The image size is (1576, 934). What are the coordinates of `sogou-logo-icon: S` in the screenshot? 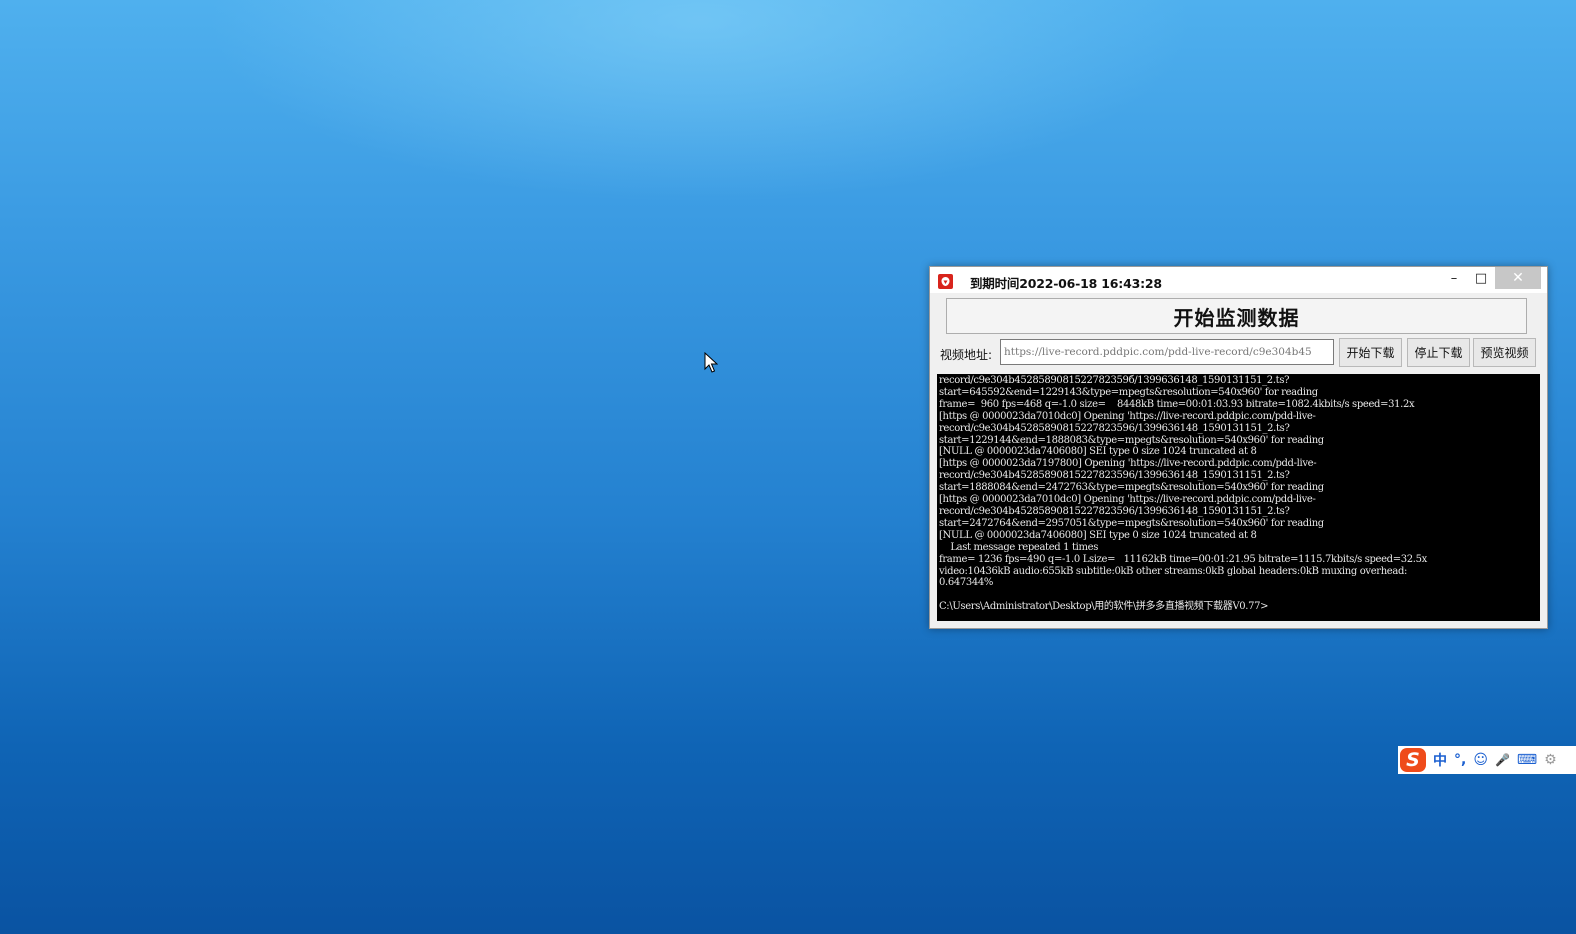 It's located at (1413, 760).